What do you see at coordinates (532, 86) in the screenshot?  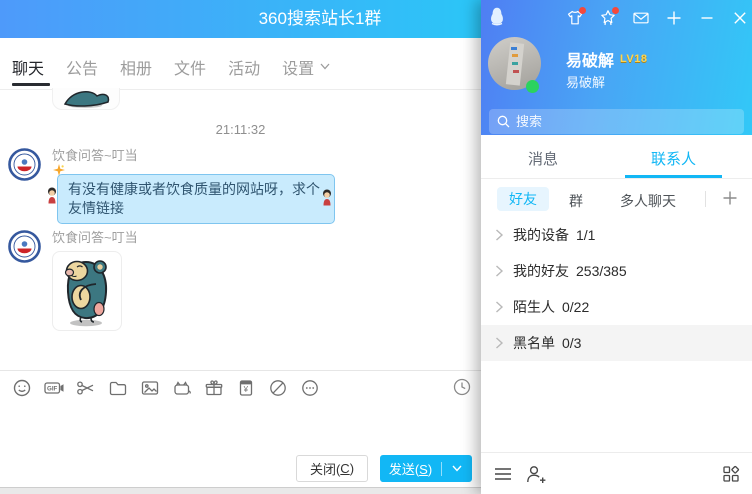 I see `online-status-dot` at bounding box center [532, 86].